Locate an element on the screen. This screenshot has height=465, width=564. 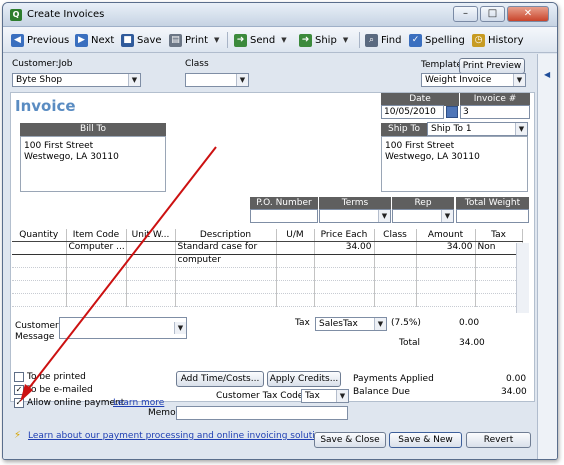
customer-tax-code-select: Tax ▼ is located at coordinates (325, 396).